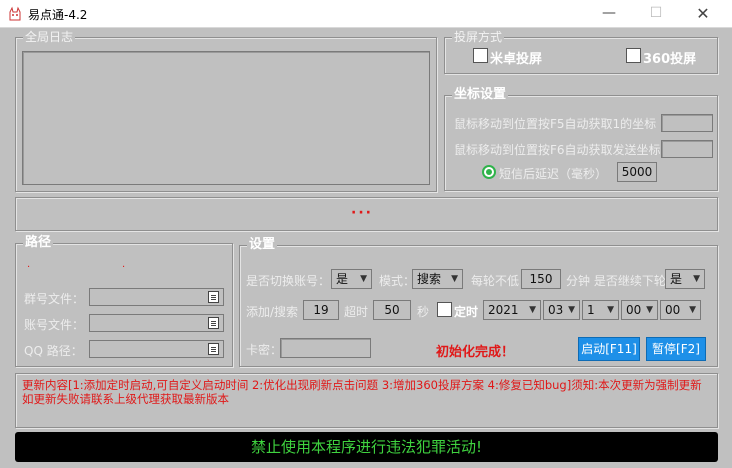 The height and width of the screenshot is (468, 732). Describe the element at coordinates (680, 310) in the screenshot. I see `minute-select: 00 ▼` at that location.